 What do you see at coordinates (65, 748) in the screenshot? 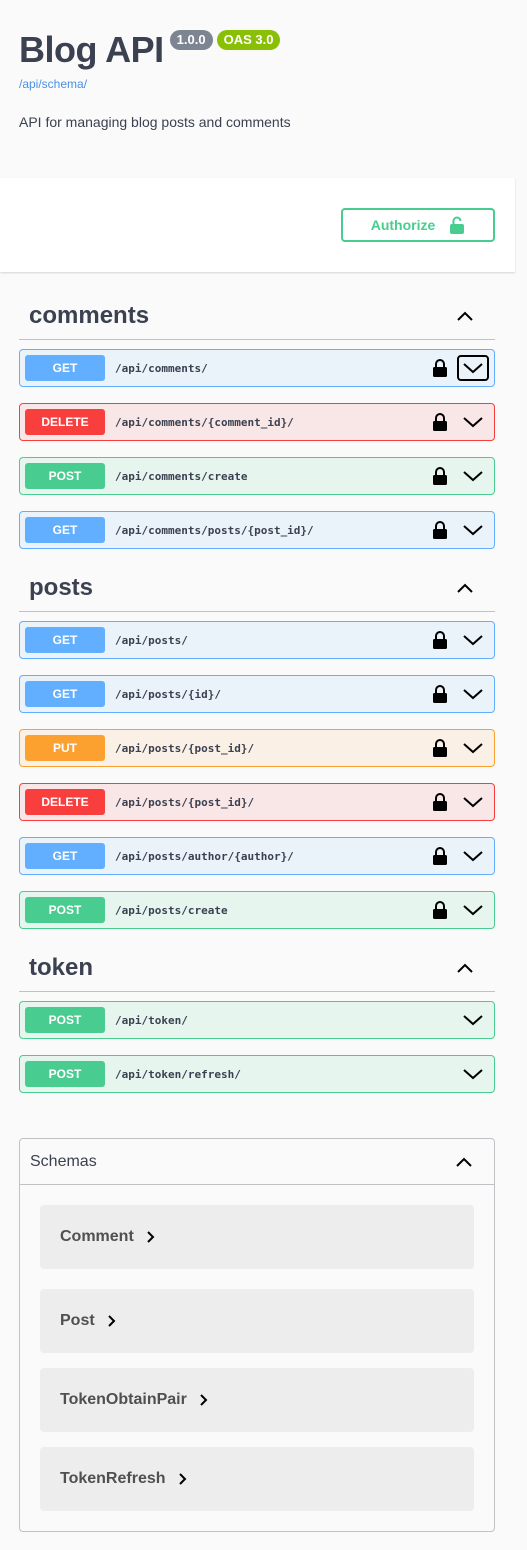
I see `method-badge: PUT` at bounding box center [65, 748].